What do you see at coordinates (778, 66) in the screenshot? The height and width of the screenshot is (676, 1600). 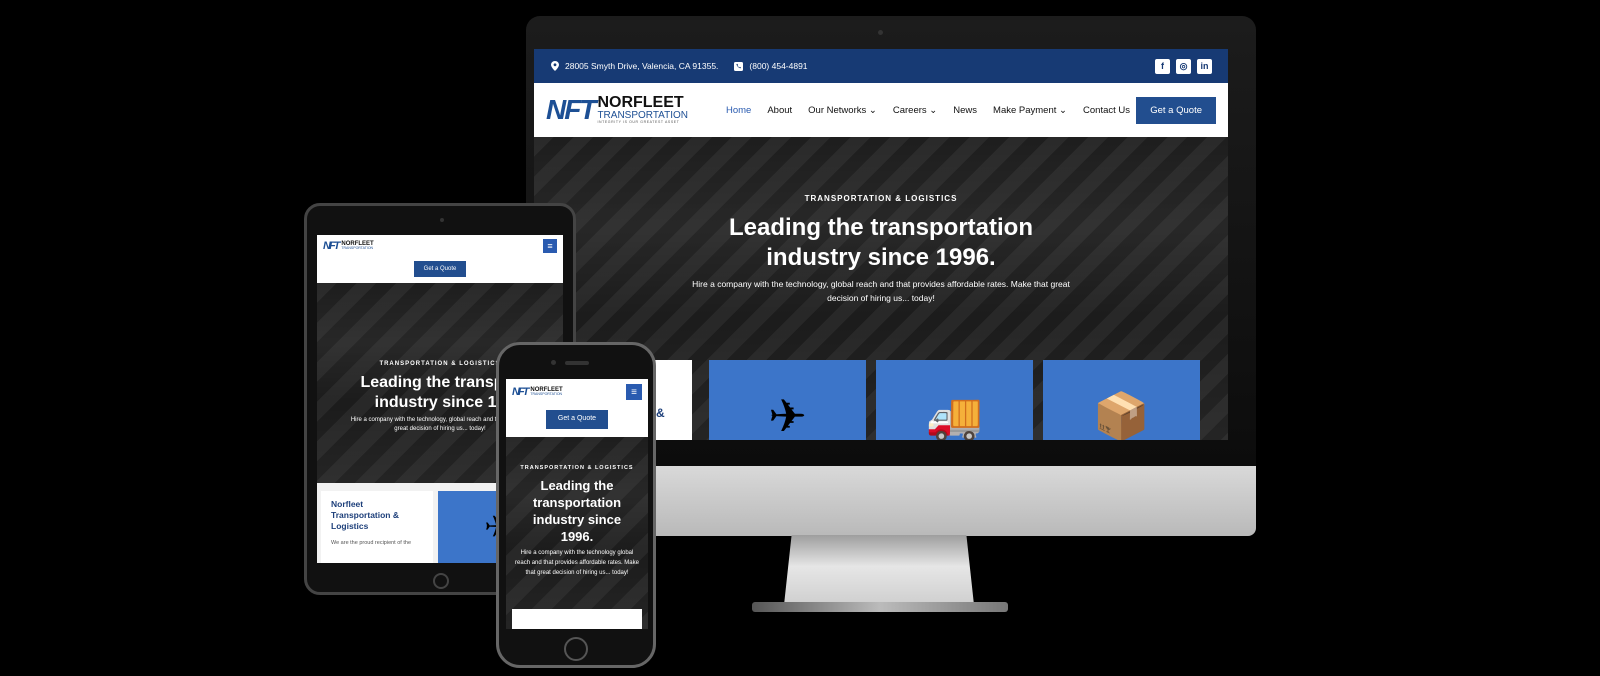 I see `phone-text: (800) 454-4891` at bounding box center [778, 66].